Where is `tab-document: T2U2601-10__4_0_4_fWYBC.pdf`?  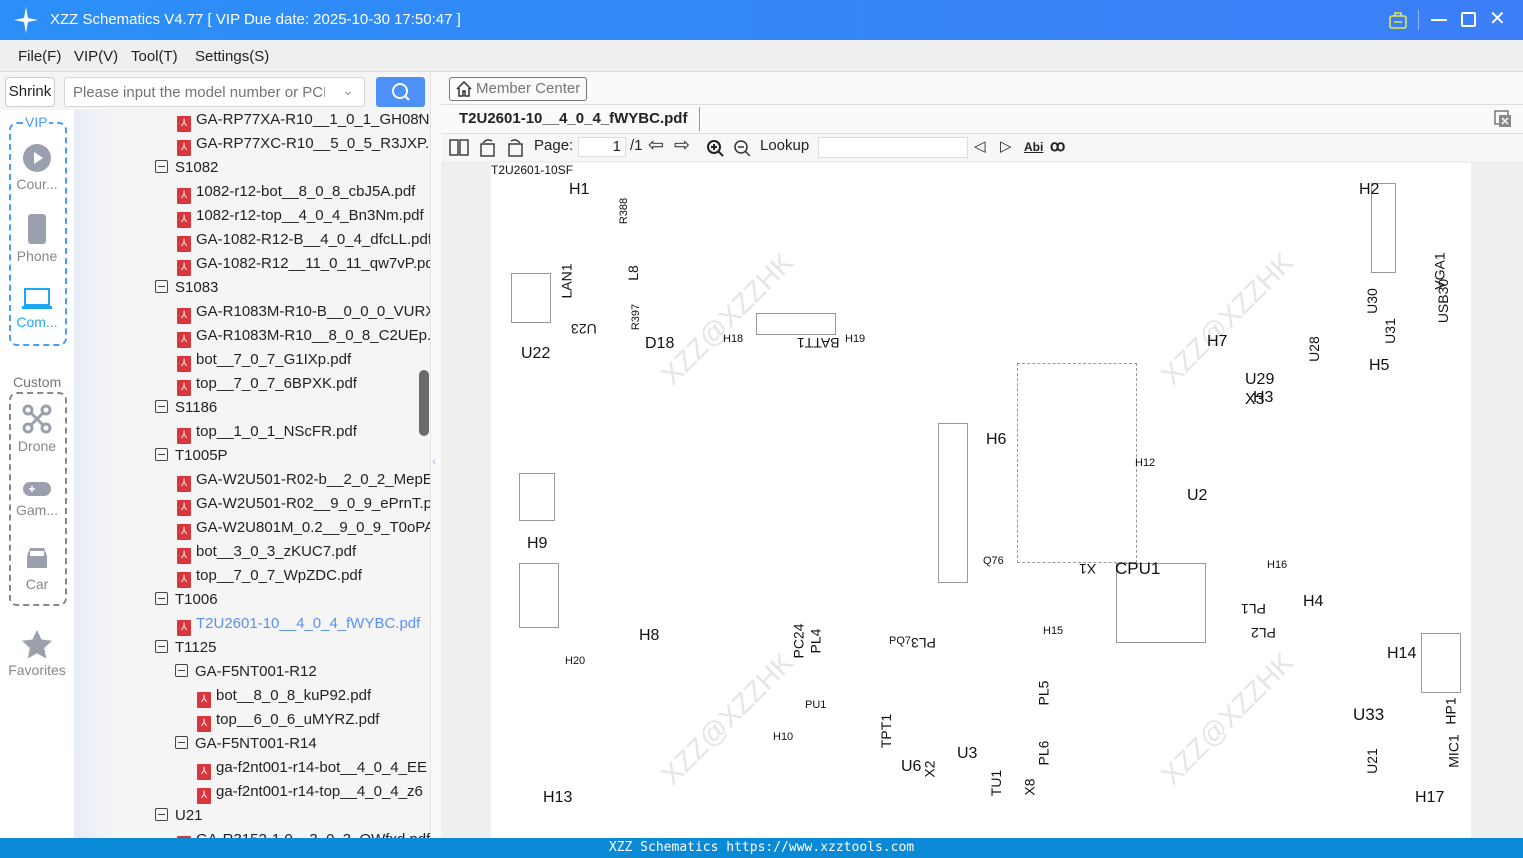 tab-document: T2U2601-10__4_0_4_fWYBC.pdf is located at coordinates (573, 118).